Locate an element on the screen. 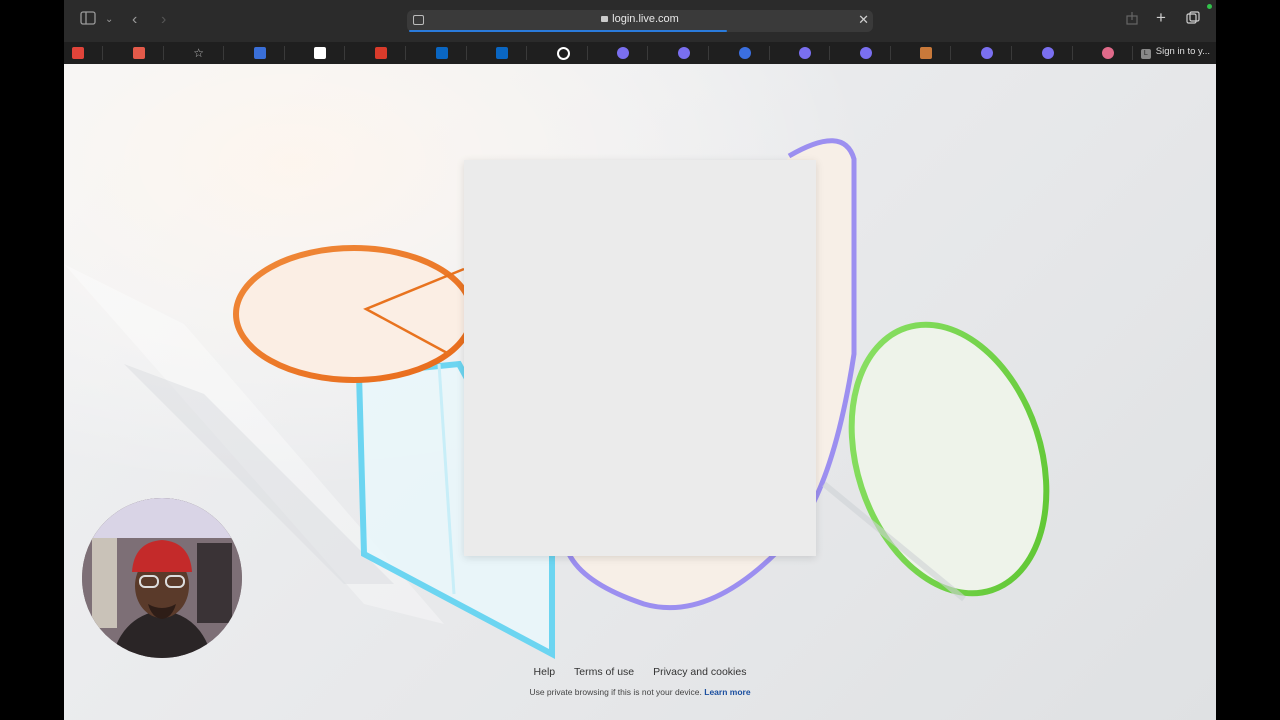 Image resolution: width=1280 pixels, height=720 pixels. help-link: Help is located at coordinates (545, 672).